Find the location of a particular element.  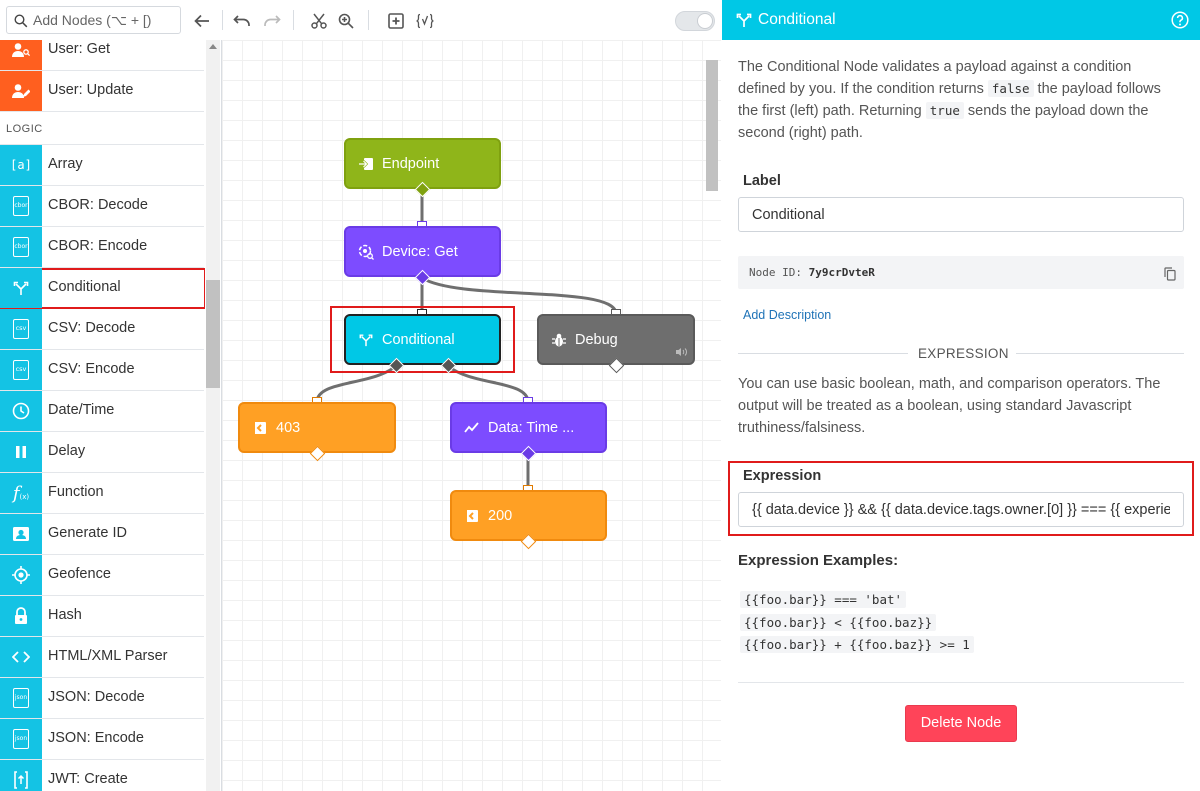

expression-section-divider: EXPRESSION is located at coordinates (961, 354).